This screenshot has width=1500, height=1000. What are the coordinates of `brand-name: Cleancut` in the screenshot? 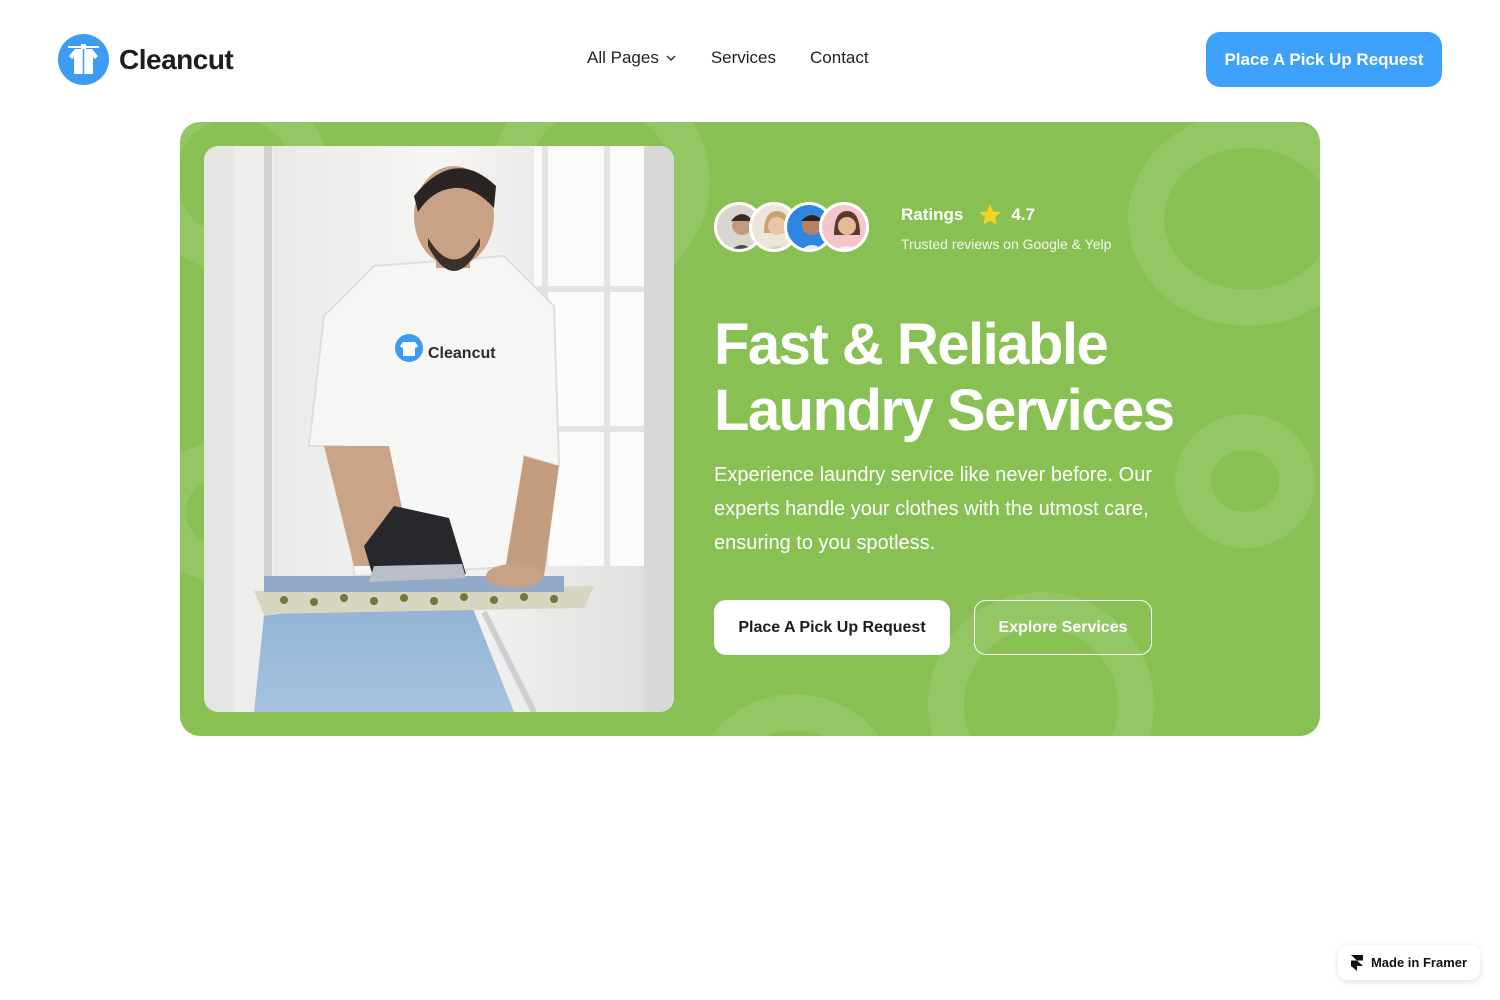 It's located at (176, 59).